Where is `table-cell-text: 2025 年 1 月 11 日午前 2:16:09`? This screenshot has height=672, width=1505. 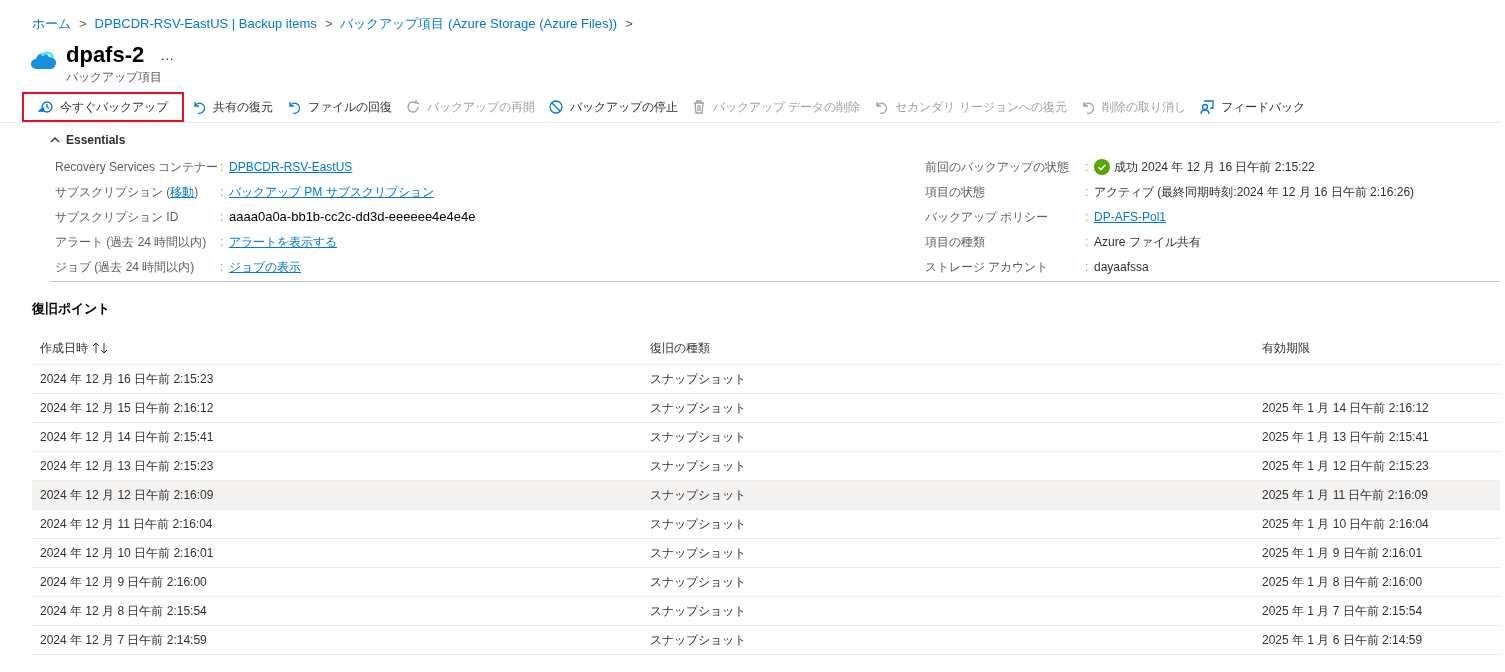
table-cell-text: 2025 年 1 月 11 日午前 2:16:09 is located at coordinates (1345, 495).